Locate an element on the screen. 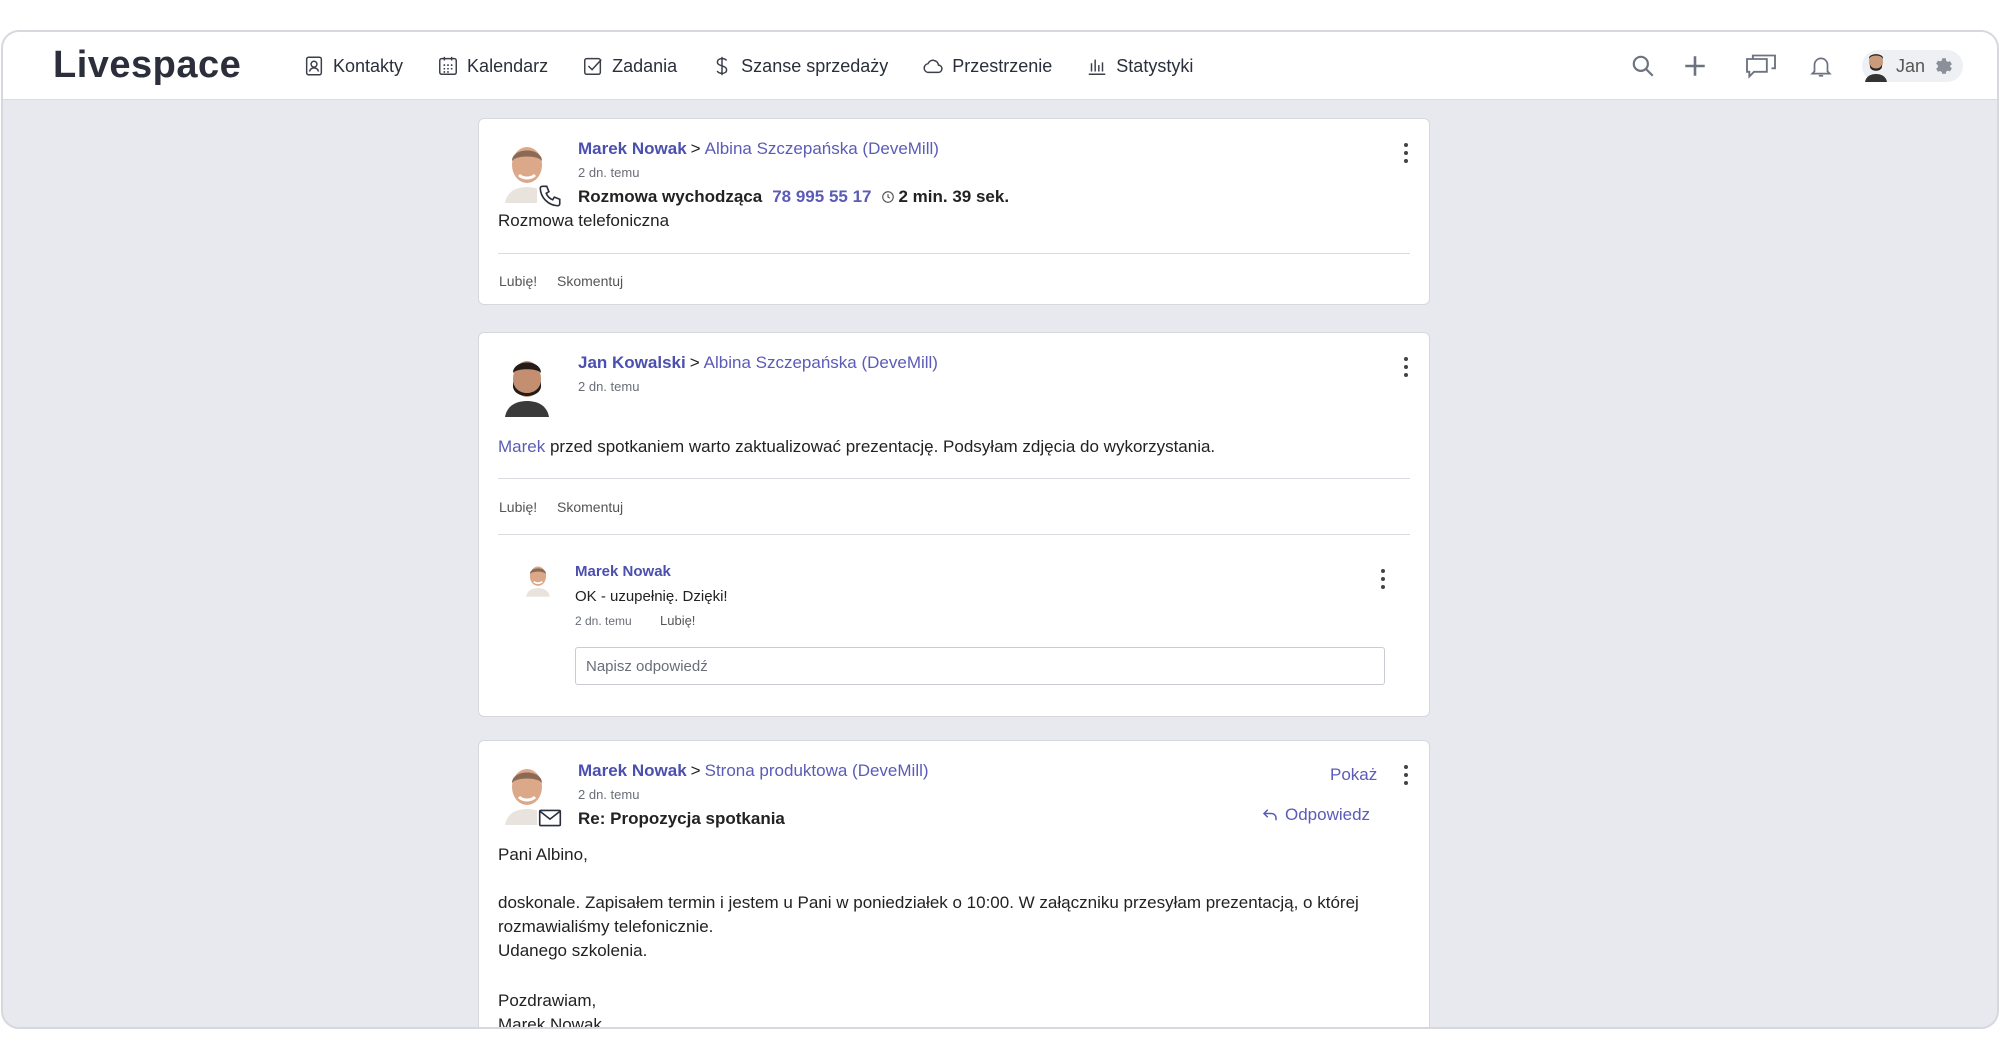 The image size is (2000, 1060). nav-label: Przestrzenie is located at coordinates (1002, 65).